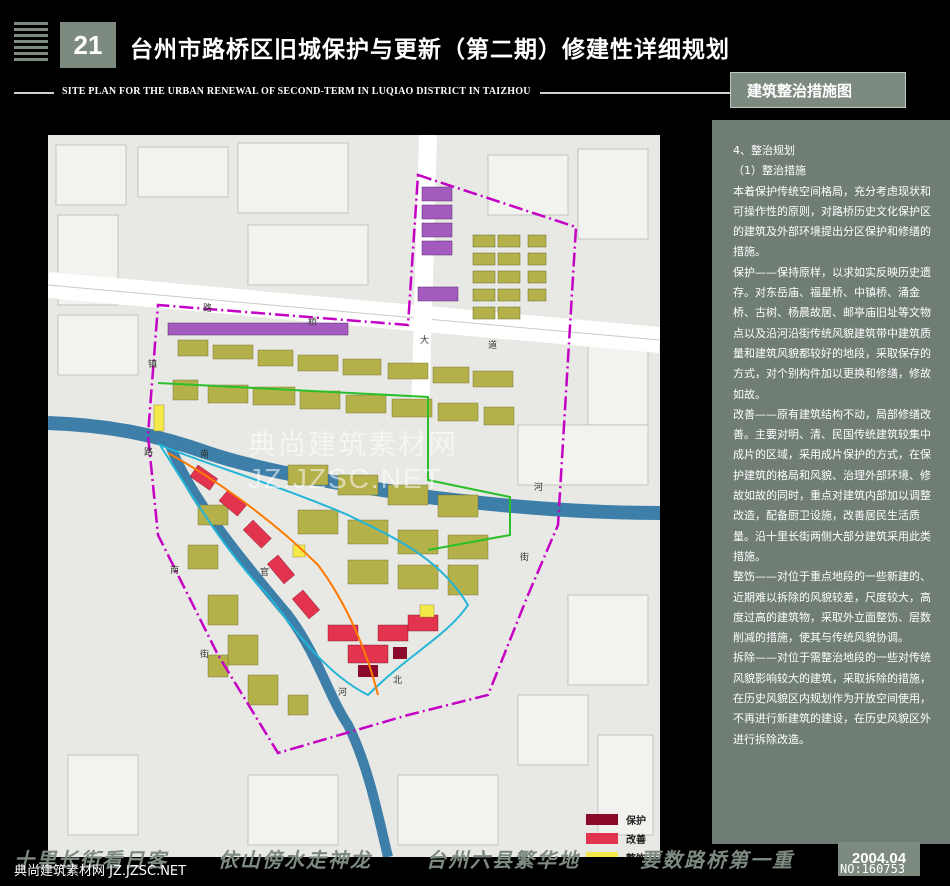 The image size is (950, 886). Describe the element at coordinates (398, 681) in the screenshot. I see `street-label: 北` at that location.